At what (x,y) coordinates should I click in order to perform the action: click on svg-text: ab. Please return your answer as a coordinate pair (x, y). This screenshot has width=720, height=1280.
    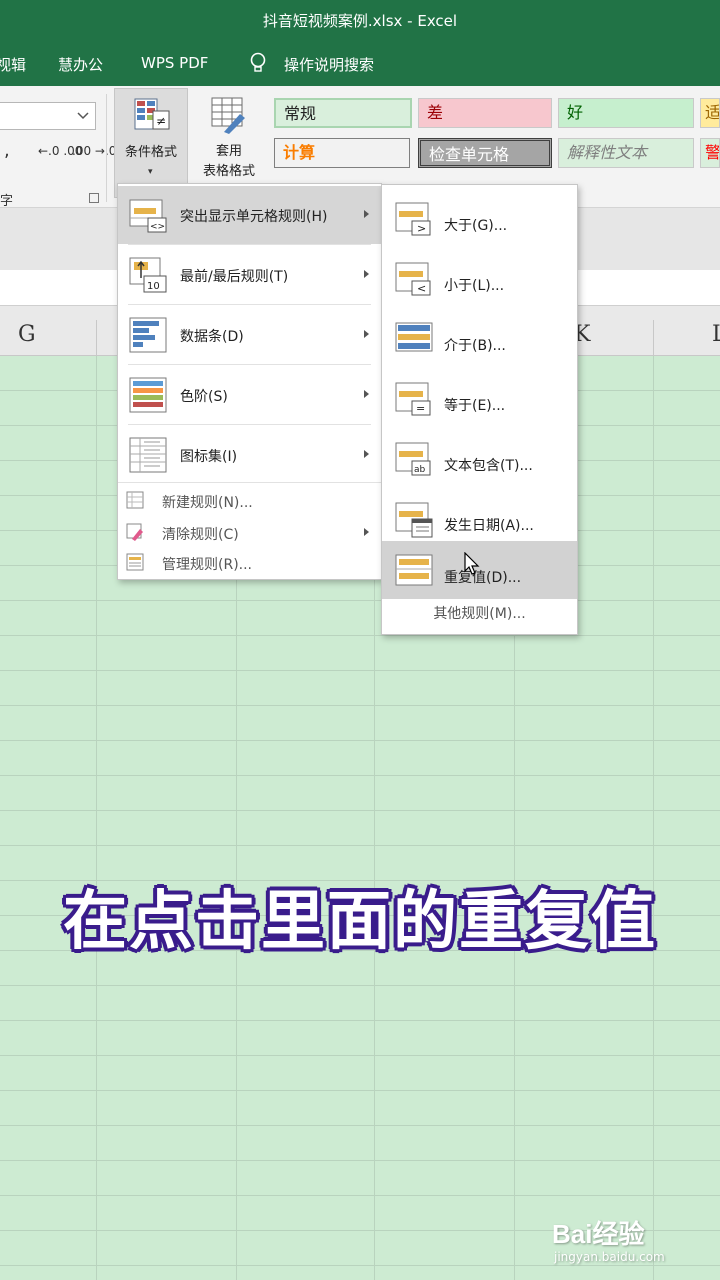
    Looking at the image, I should click on (420, 470).